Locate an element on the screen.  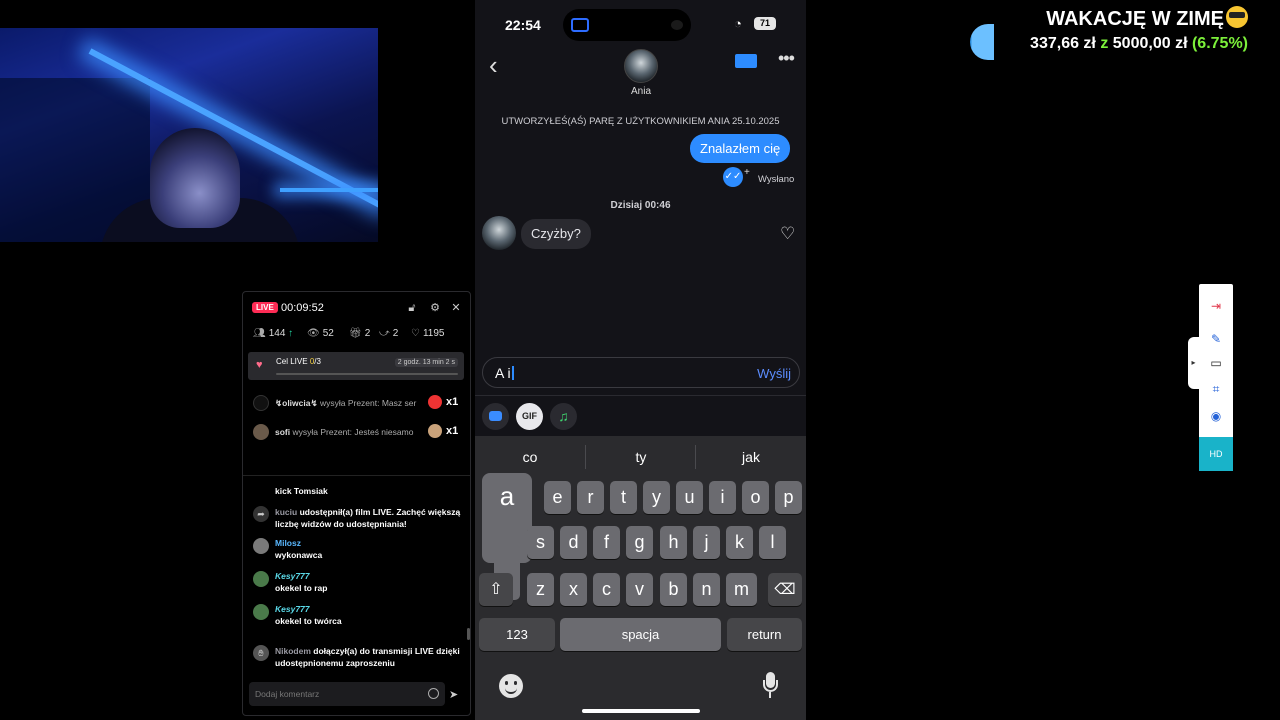
crop-icon: ⌗ is located at coordinates (1216, 389).